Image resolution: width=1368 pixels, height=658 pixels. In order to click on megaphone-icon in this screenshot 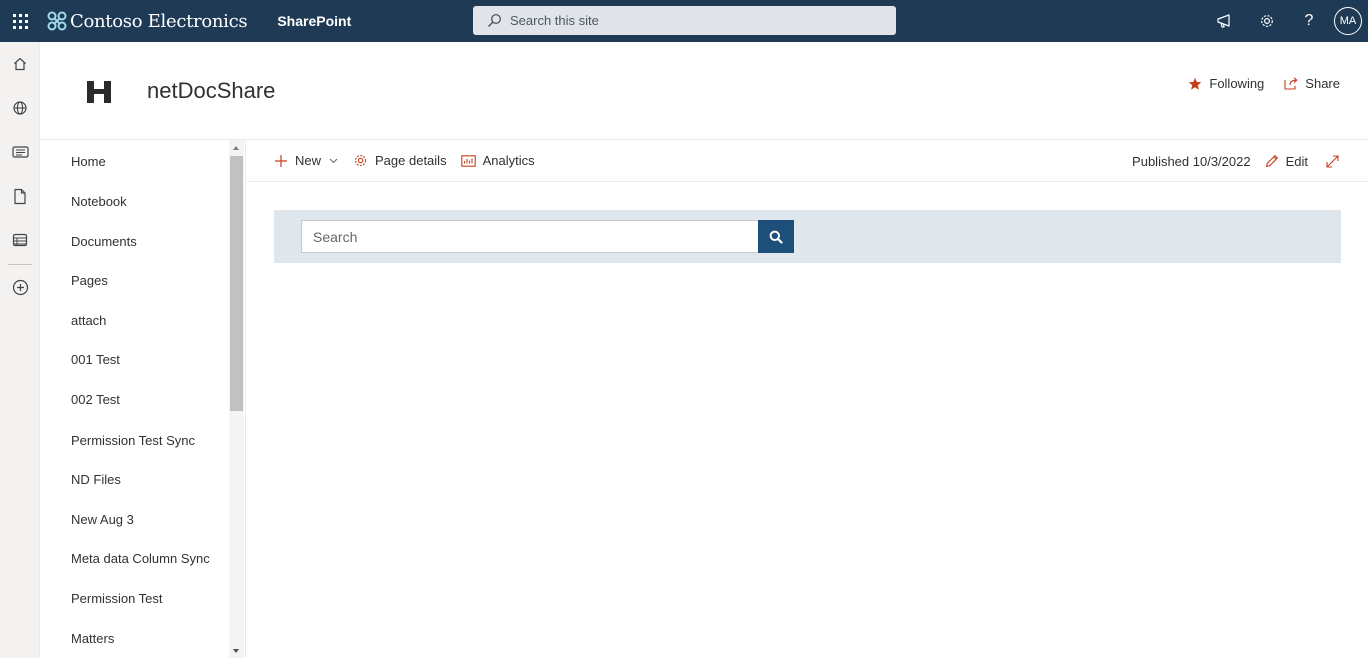, I will do `click(1223, 21)`.